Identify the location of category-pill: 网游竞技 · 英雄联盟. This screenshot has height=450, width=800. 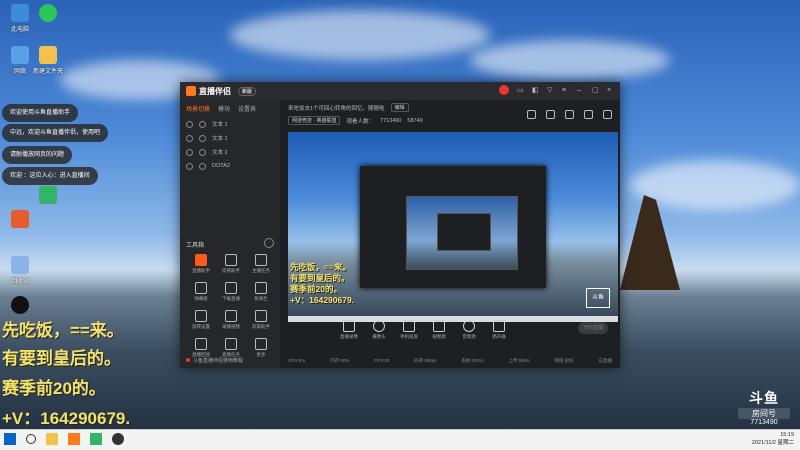
(314, 120).